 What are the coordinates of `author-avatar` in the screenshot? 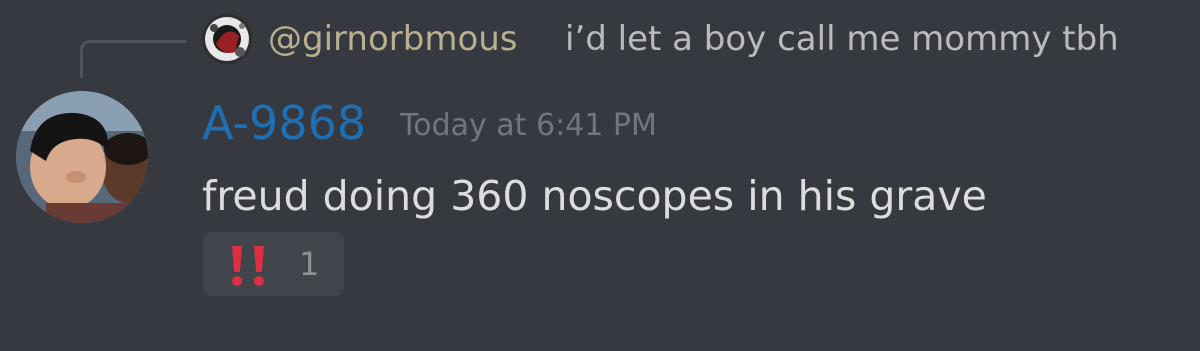 It's located at (82, 157).